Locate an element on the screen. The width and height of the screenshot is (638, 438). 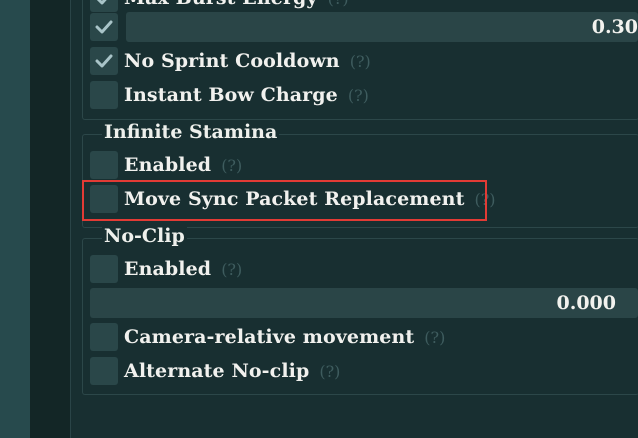
noclip-speed-slider: 0.000 is located at coordinates (364, 303).